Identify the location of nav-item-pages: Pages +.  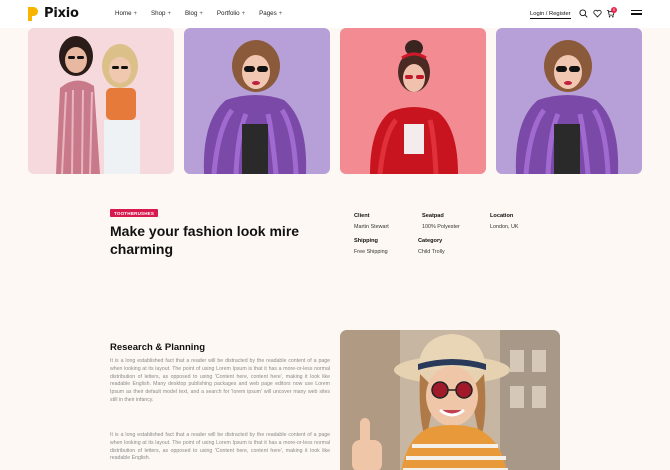
(270, 13).